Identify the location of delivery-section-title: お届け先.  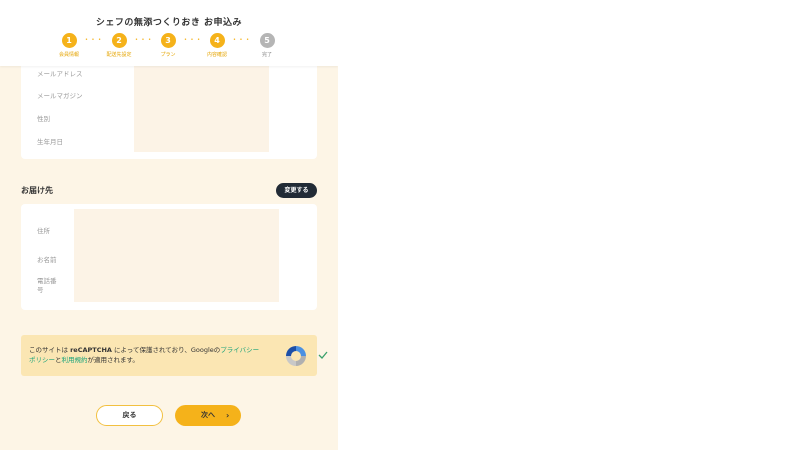
(37, 190).